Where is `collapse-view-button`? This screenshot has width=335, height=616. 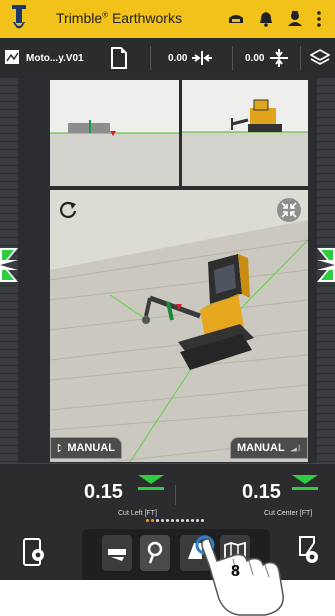 collapse-view-button is located at coordinates (289, 210).